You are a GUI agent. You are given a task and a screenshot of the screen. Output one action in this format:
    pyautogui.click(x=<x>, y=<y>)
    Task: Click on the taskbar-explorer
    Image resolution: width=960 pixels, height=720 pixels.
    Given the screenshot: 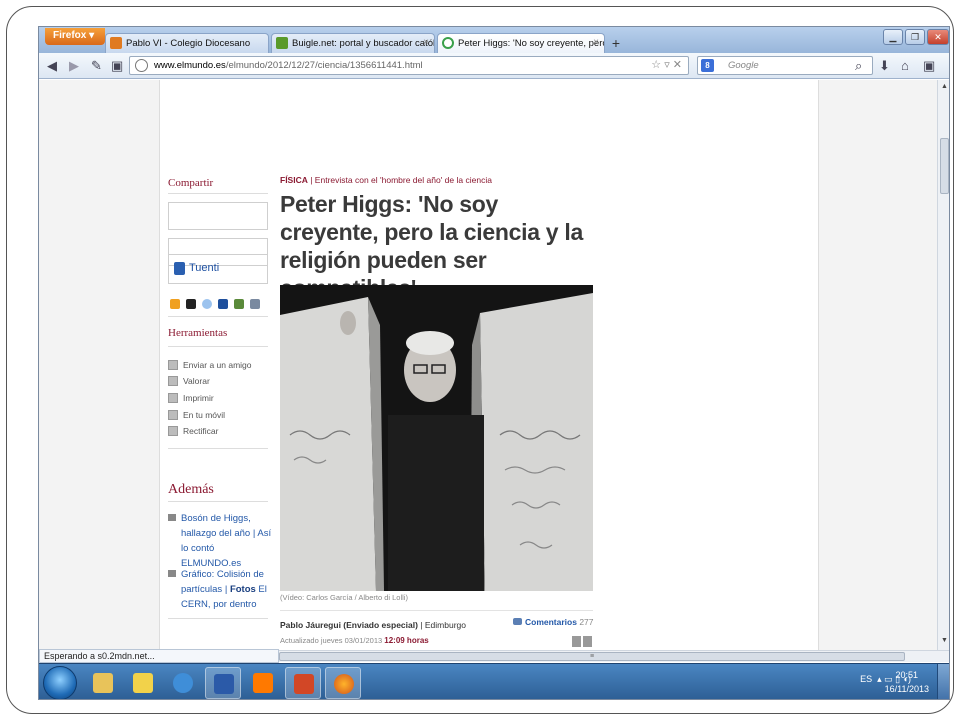 What is the action you would take?
    pyautogui.click(x=103, y=683)
    